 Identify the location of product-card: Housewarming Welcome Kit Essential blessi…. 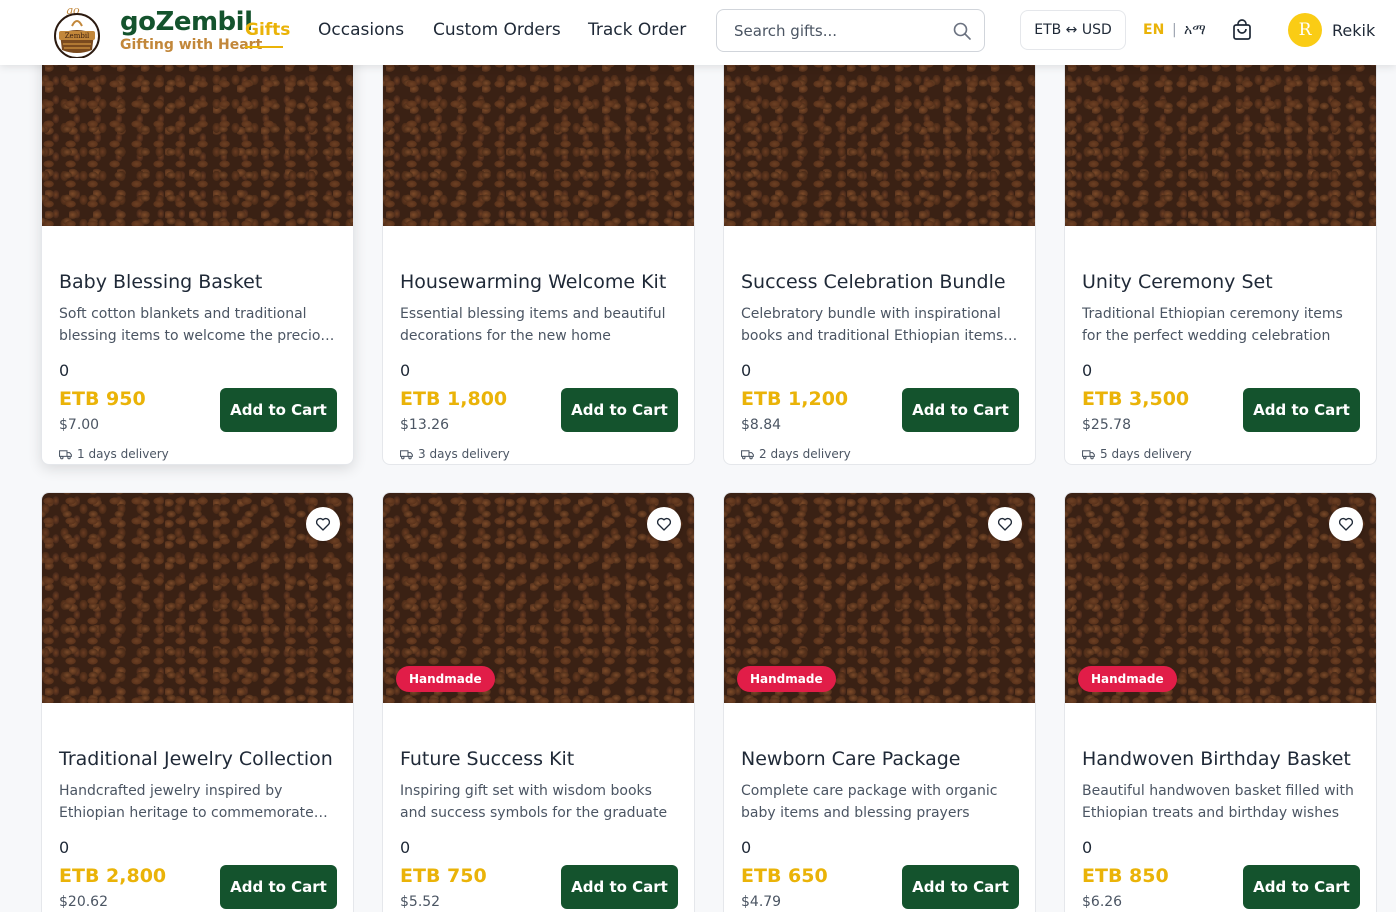
(538, 240).